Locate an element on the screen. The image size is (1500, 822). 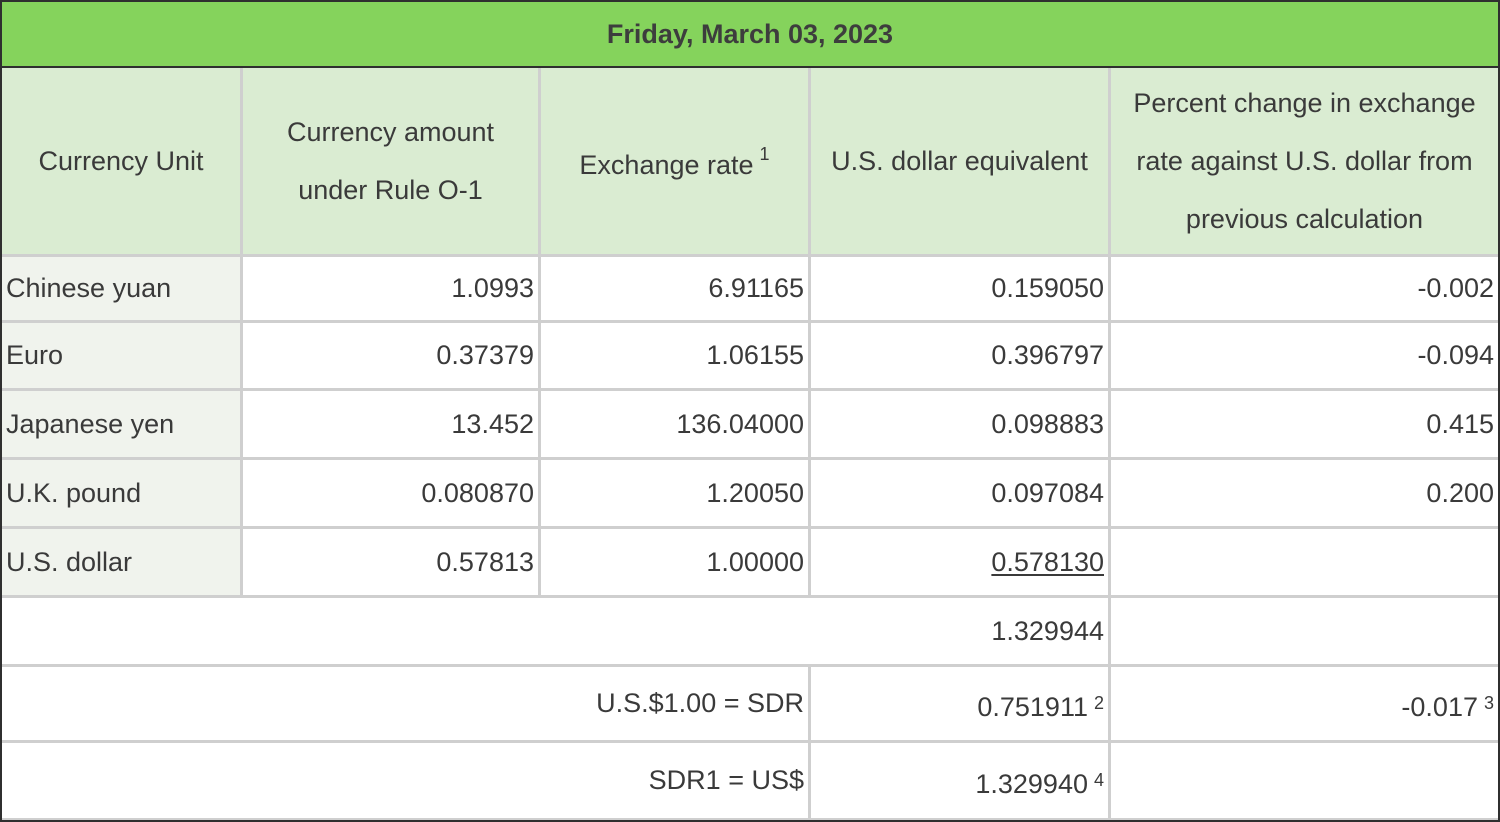
table-title: Friday, March 03, 2023 is located at coordinates (750, 35).